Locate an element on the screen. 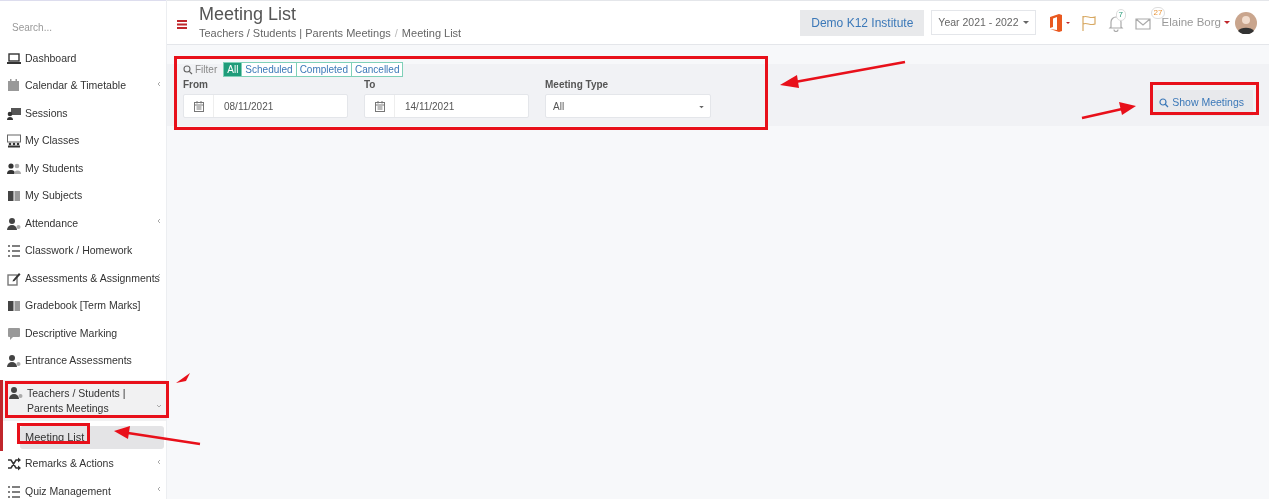 Image resolution: width=1269 pixels, height=499 pixels. nav-item: Attendance is located at coordinates (83, 224).